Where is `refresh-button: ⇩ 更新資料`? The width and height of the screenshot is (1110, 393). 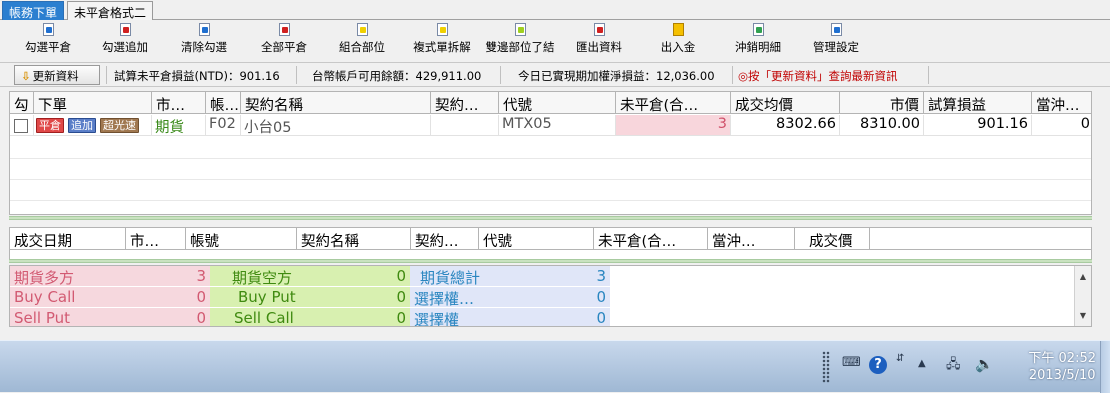 refresh-button: ⇩ 更新資料 is located at coordinates (57, 75).